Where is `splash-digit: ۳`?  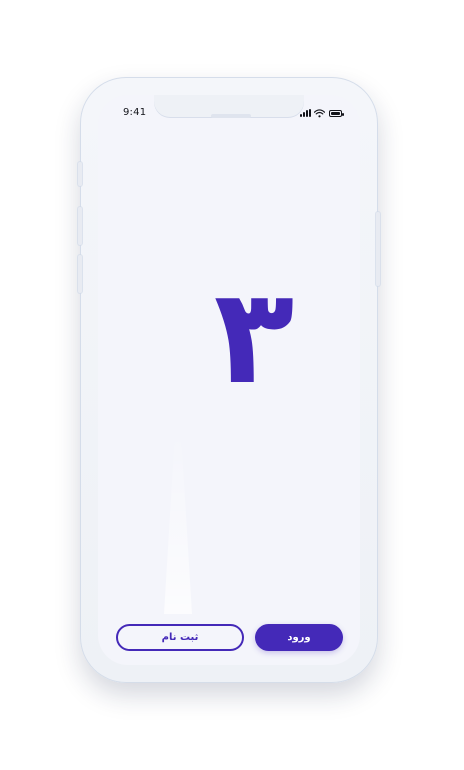 splash-digit: ۳ is located at coordinates (254, 337).